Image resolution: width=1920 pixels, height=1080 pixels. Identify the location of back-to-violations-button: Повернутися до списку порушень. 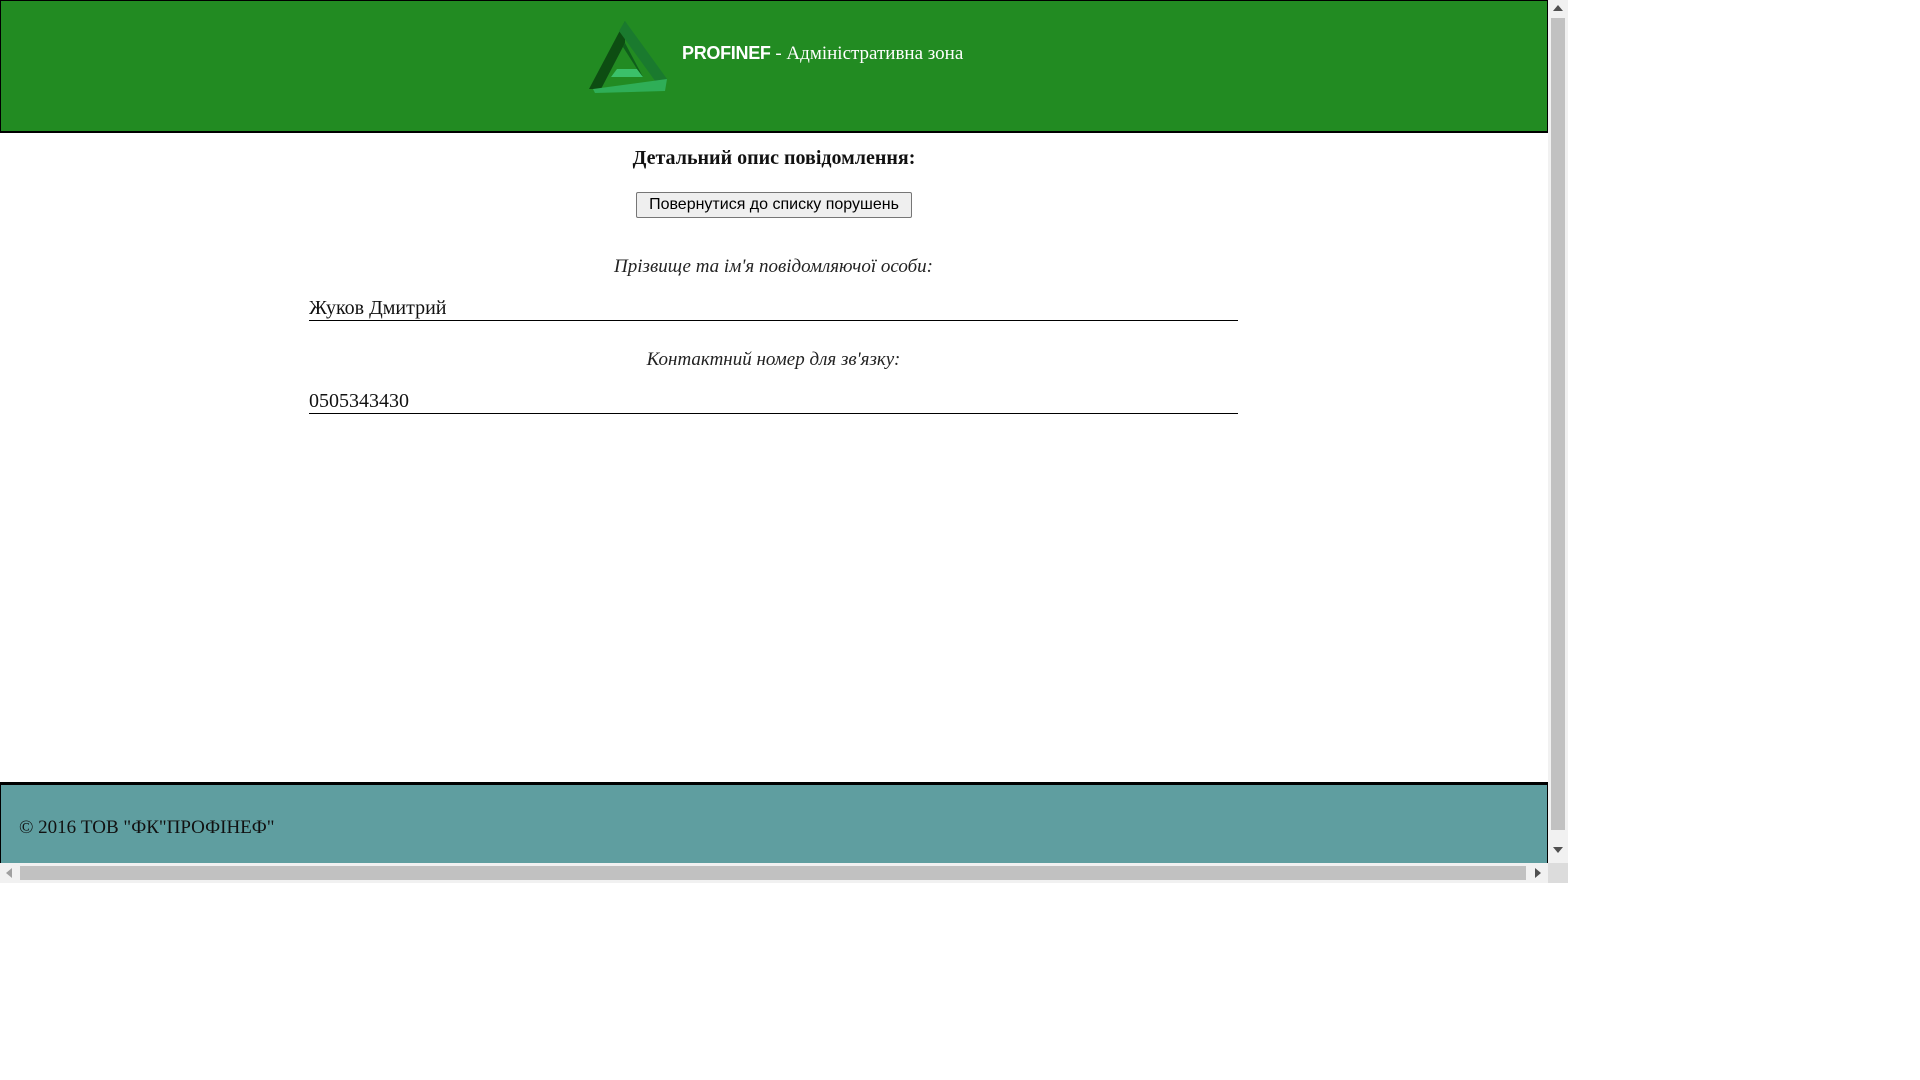
(774, 205).